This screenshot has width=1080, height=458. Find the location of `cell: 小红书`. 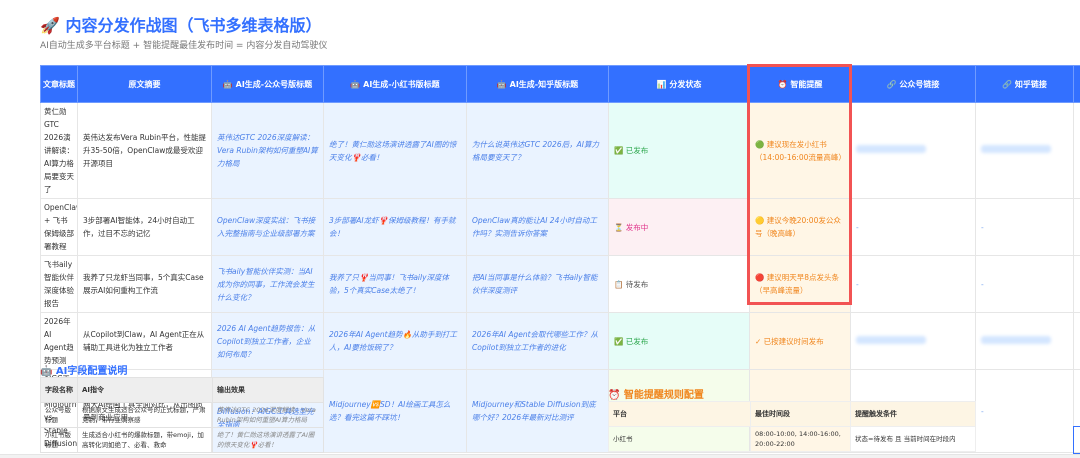

cell: 小红书 is located at coordinates (679, 439).